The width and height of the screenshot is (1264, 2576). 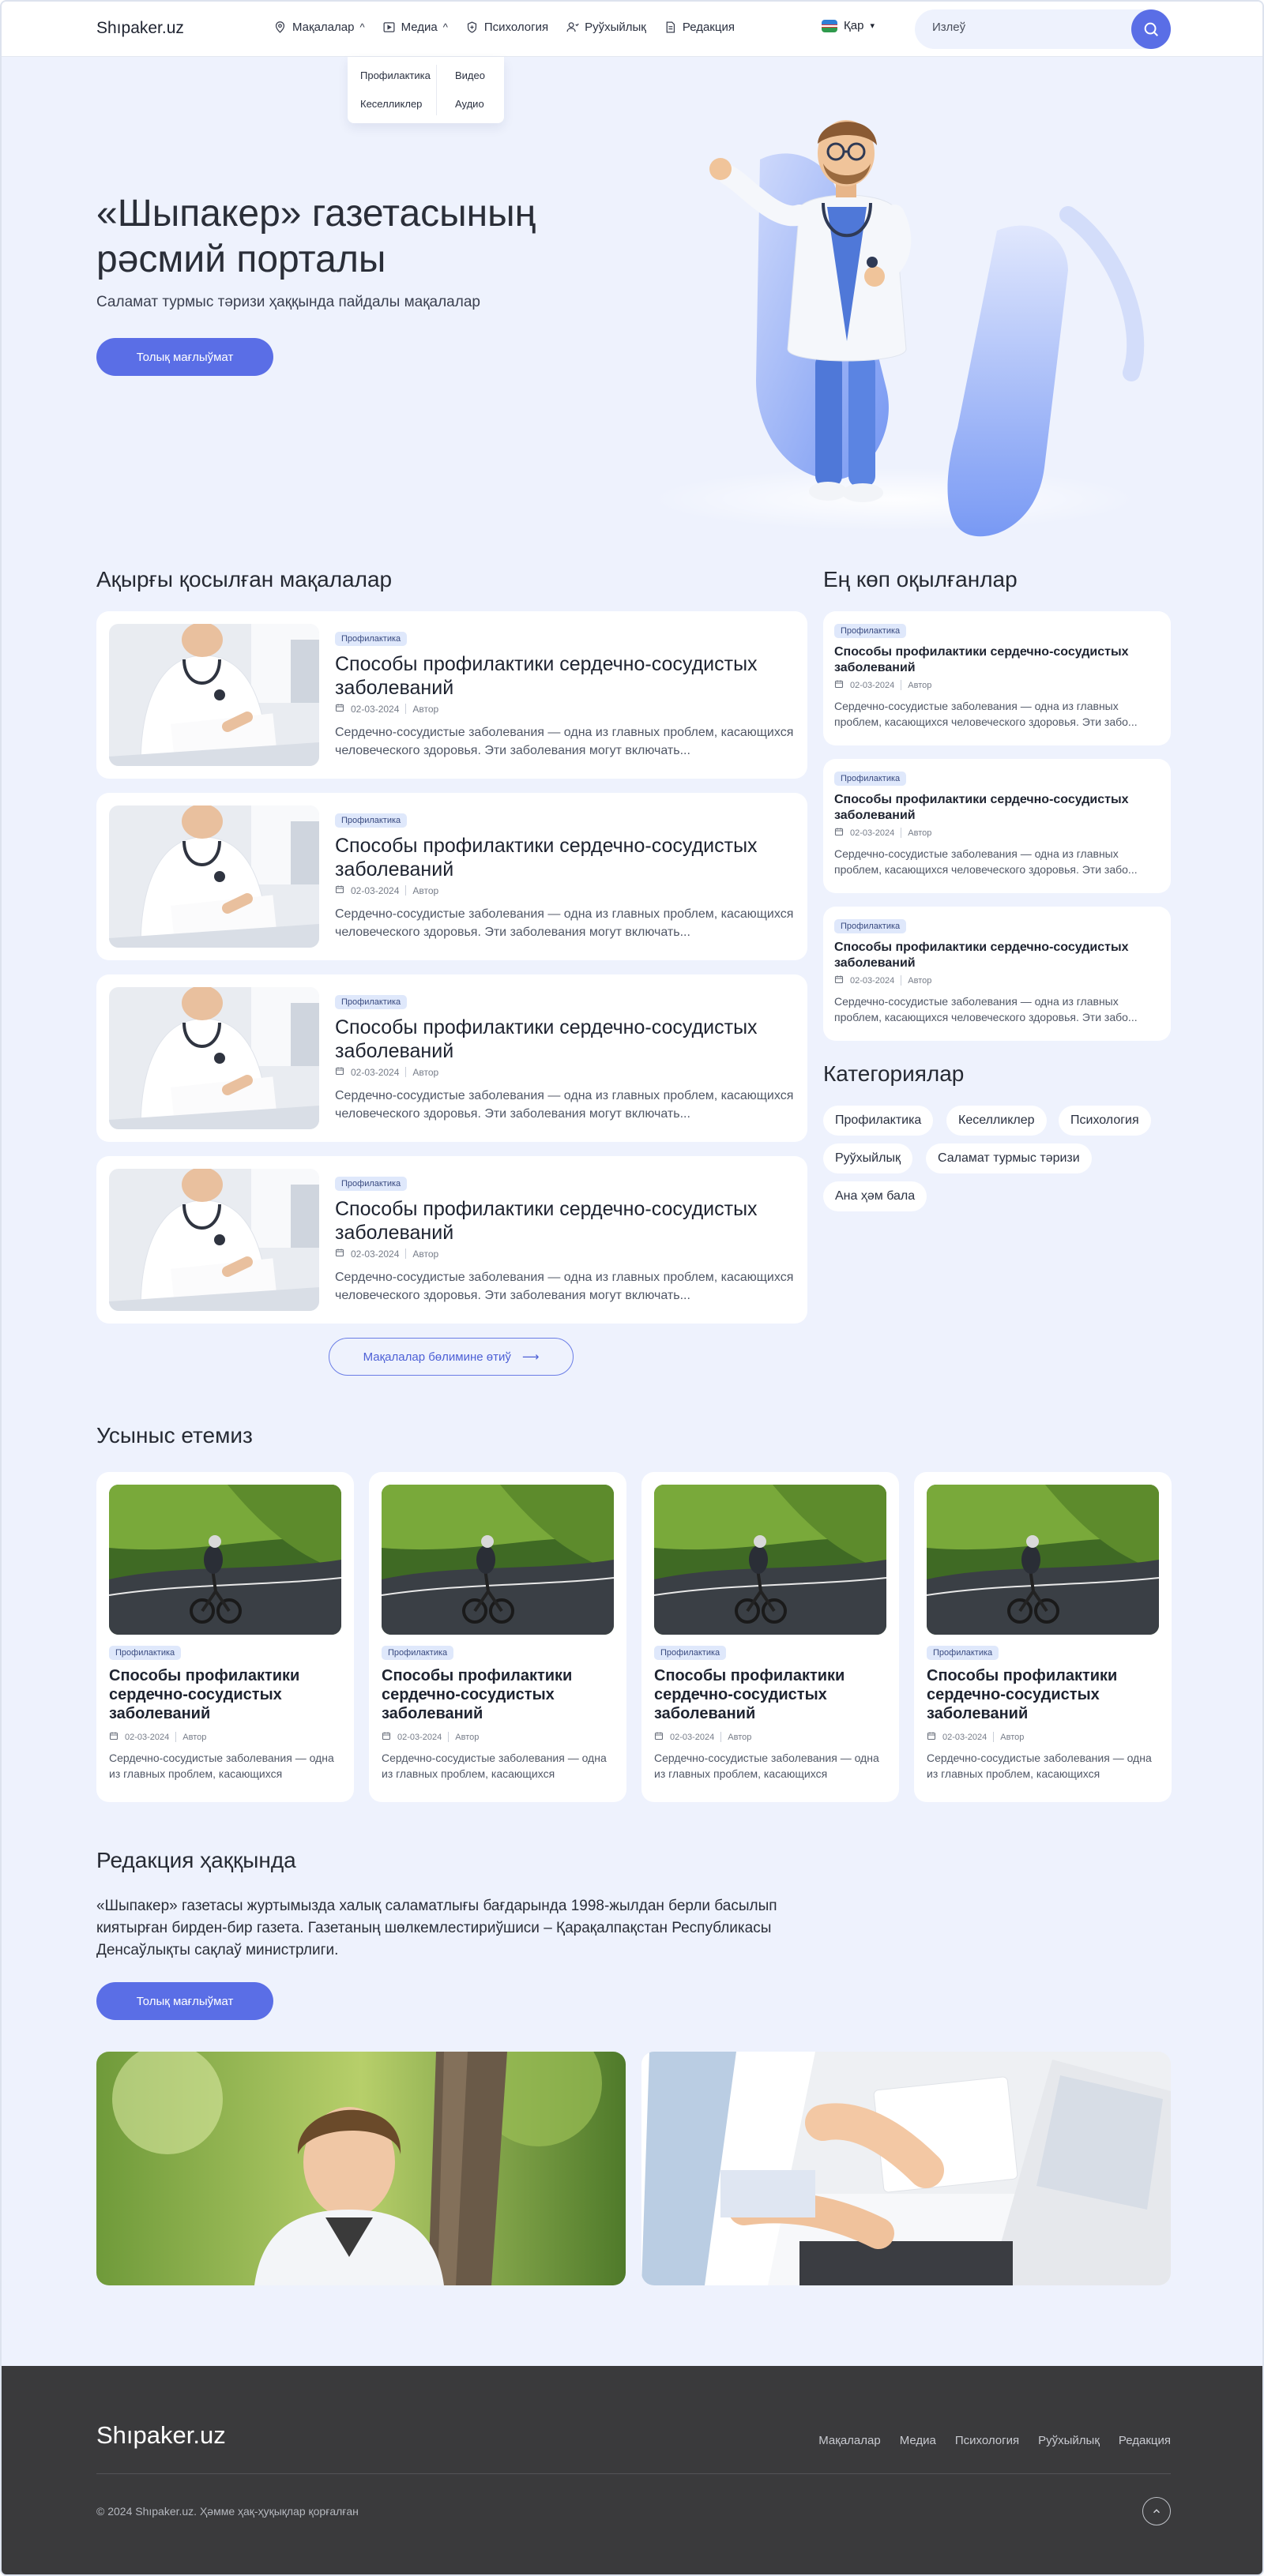 I want to click on all-articles-button: Мақалалар бөлимине өтиў ⟶, so click(x=452, y=1357).